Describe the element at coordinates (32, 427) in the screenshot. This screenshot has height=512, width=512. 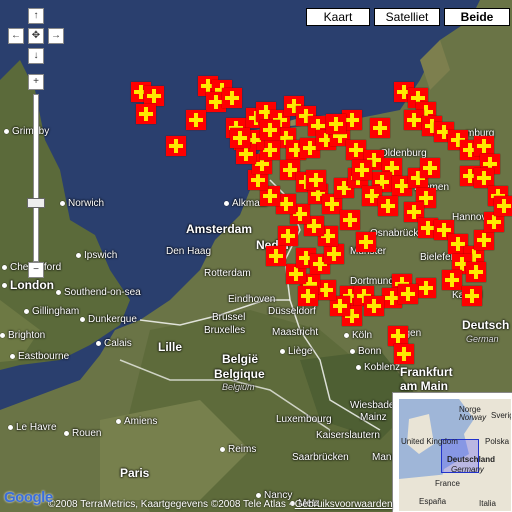
I see `place-le-havre: Le Havre` at that location.